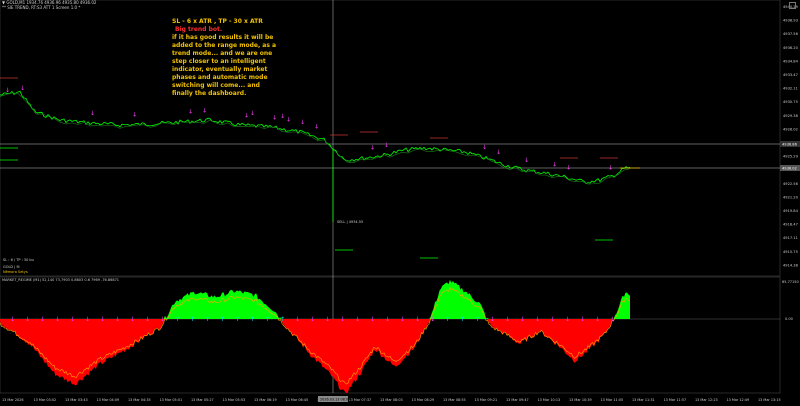 The width and height of the screenshot is (800, 406). What do you see at coordinates (335, 400) in the screenshot?
I see `time-tag-label: 2026.03.13 08:06` at bounding box center [335, 400].